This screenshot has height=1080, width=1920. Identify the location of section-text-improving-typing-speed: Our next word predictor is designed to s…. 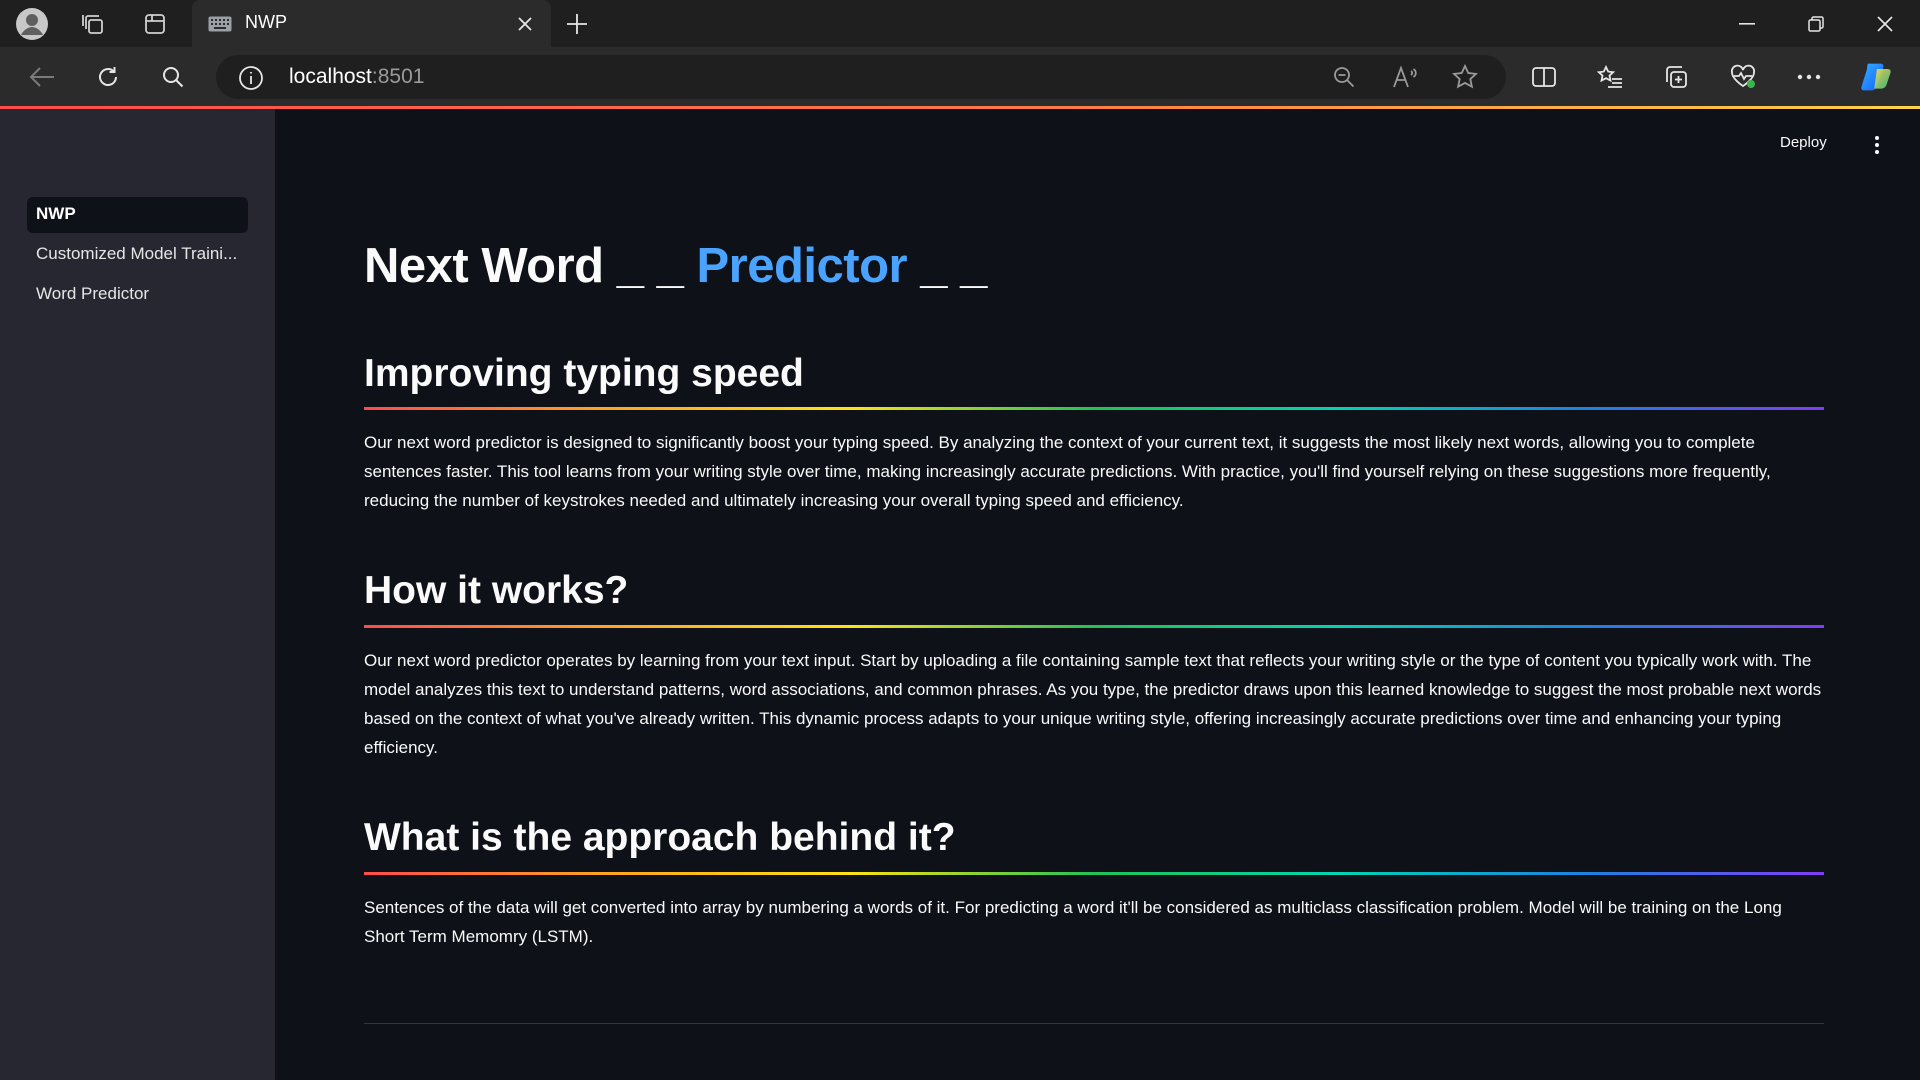
(1067, 471).